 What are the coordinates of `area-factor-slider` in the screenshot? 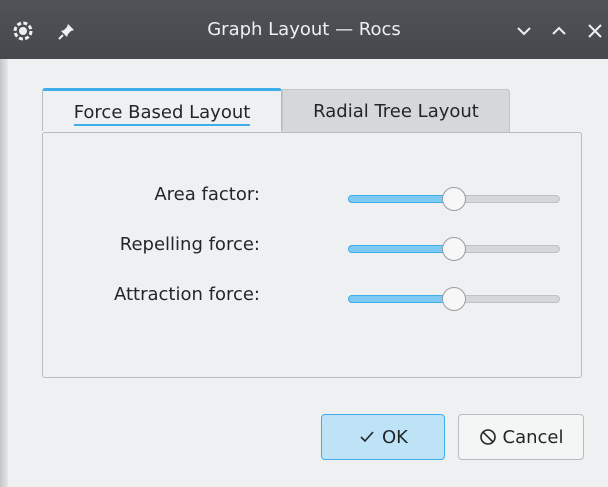 It's located at (454, 199).